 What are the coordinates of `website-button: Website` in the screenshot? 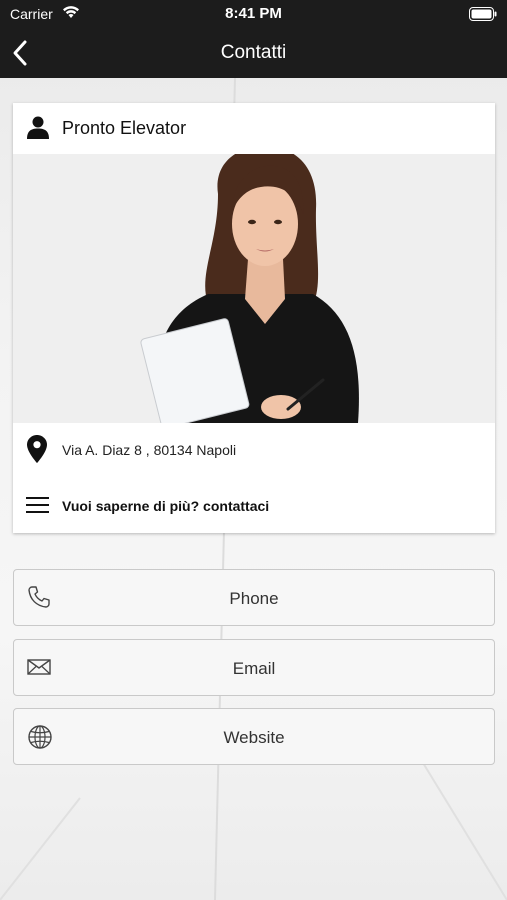 It's located at (254, 736).